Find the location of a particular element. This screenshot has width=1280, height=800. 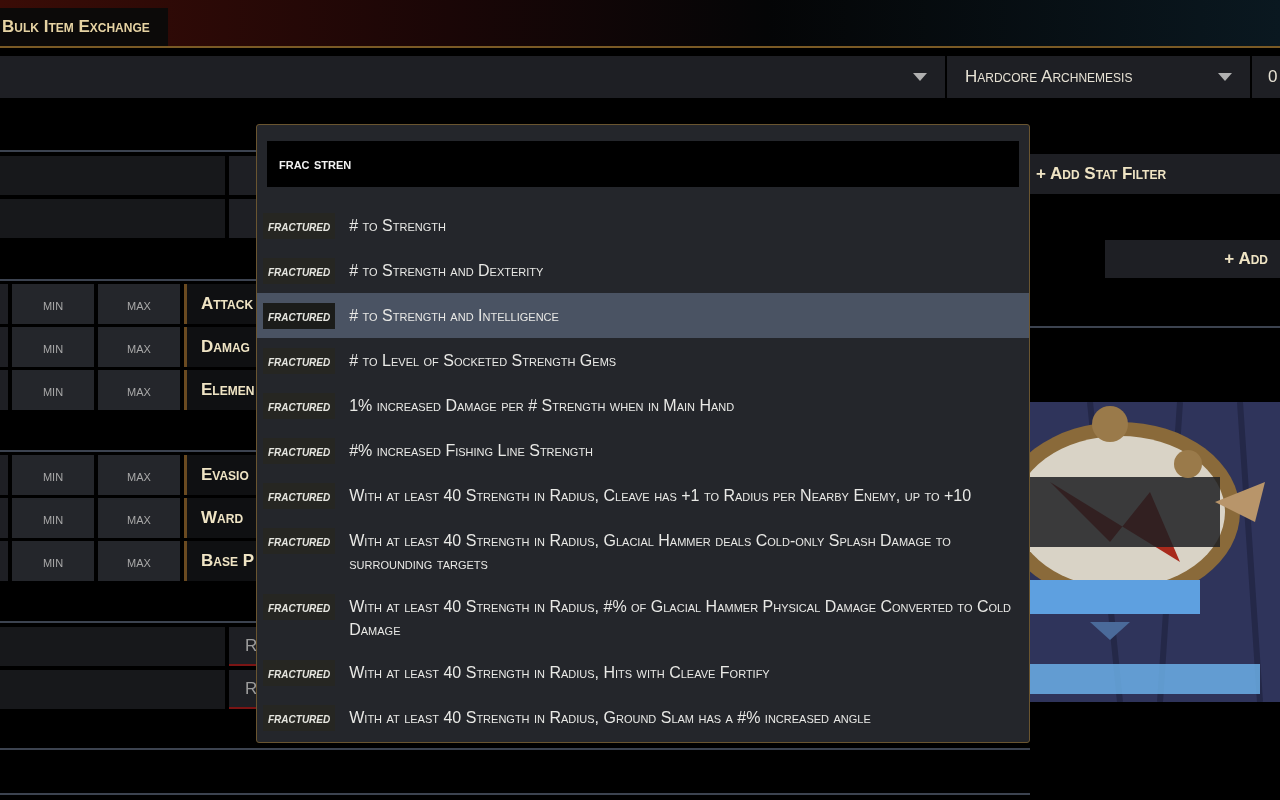

stat-option: fractured With at least 40 Strength in Radius, Ground Slam has a #% increased angle is located at coordinates (643, 717).